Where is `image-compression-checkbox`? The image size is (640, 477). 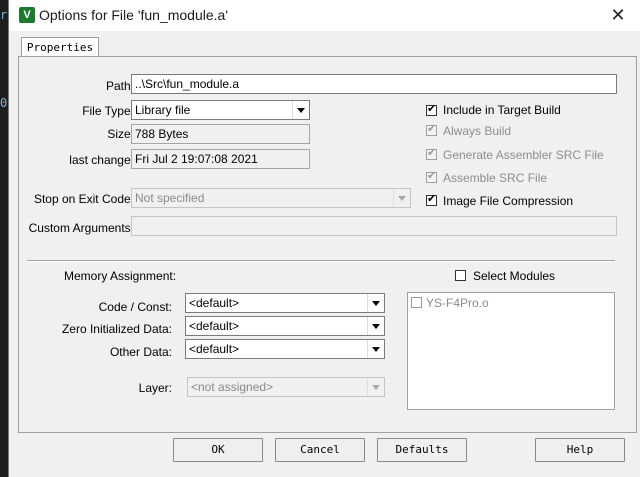
image-compression-checkbox is located at coordinates (431, 199).